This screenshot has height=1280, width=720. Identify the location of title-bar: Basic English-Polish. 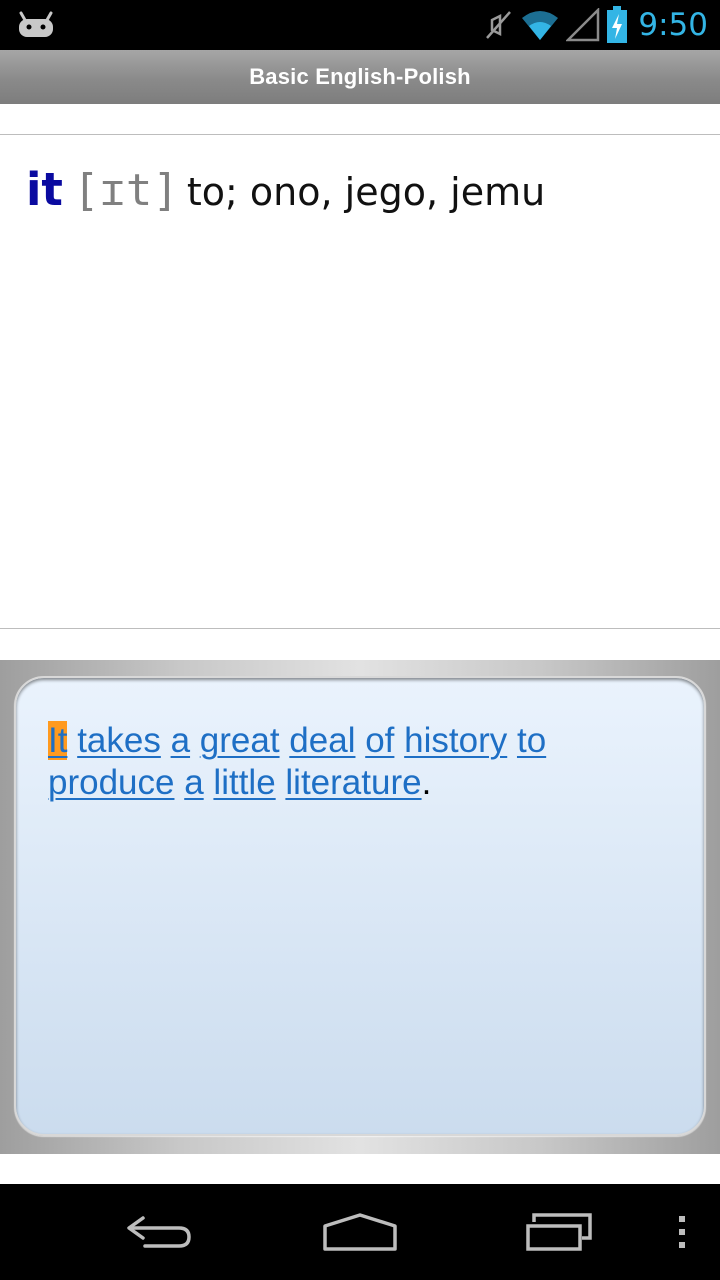
(360, 77).